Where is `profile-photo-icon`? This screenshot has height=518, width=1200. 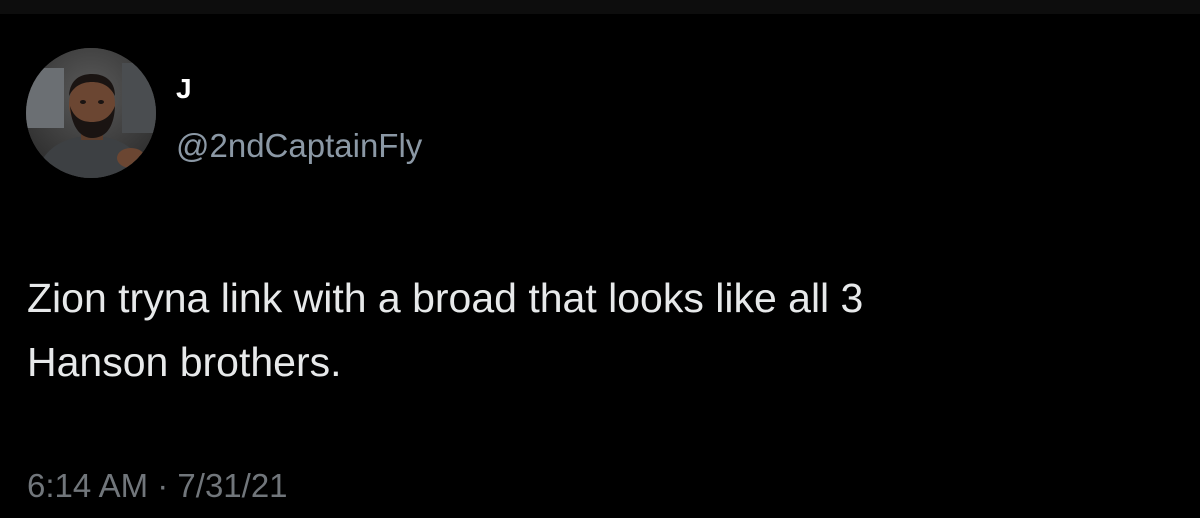
profile-photo-icon is located at coordinates (91, 113).